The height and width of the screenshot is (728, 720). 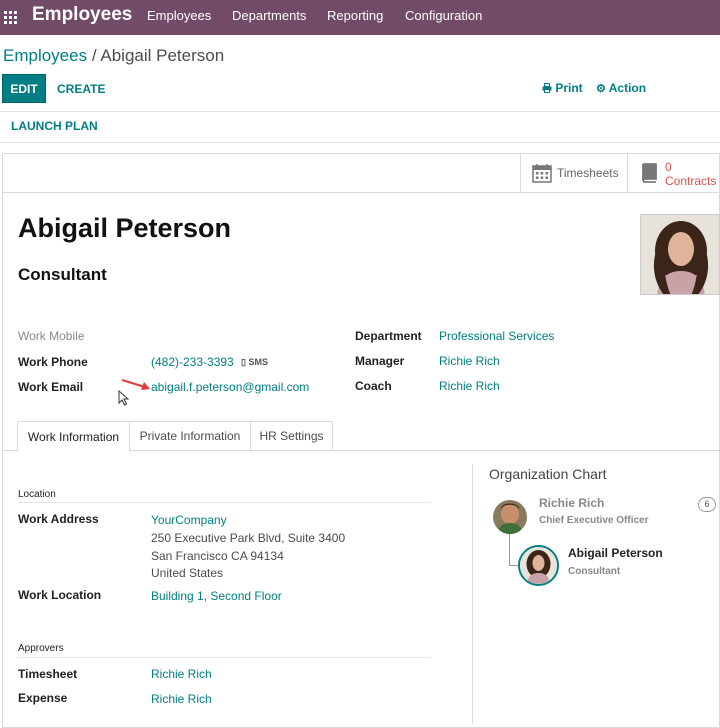 I want to click on address-line-1: 250 Executive Park Blvd, Suite 3400, so click(x=248, y=538).